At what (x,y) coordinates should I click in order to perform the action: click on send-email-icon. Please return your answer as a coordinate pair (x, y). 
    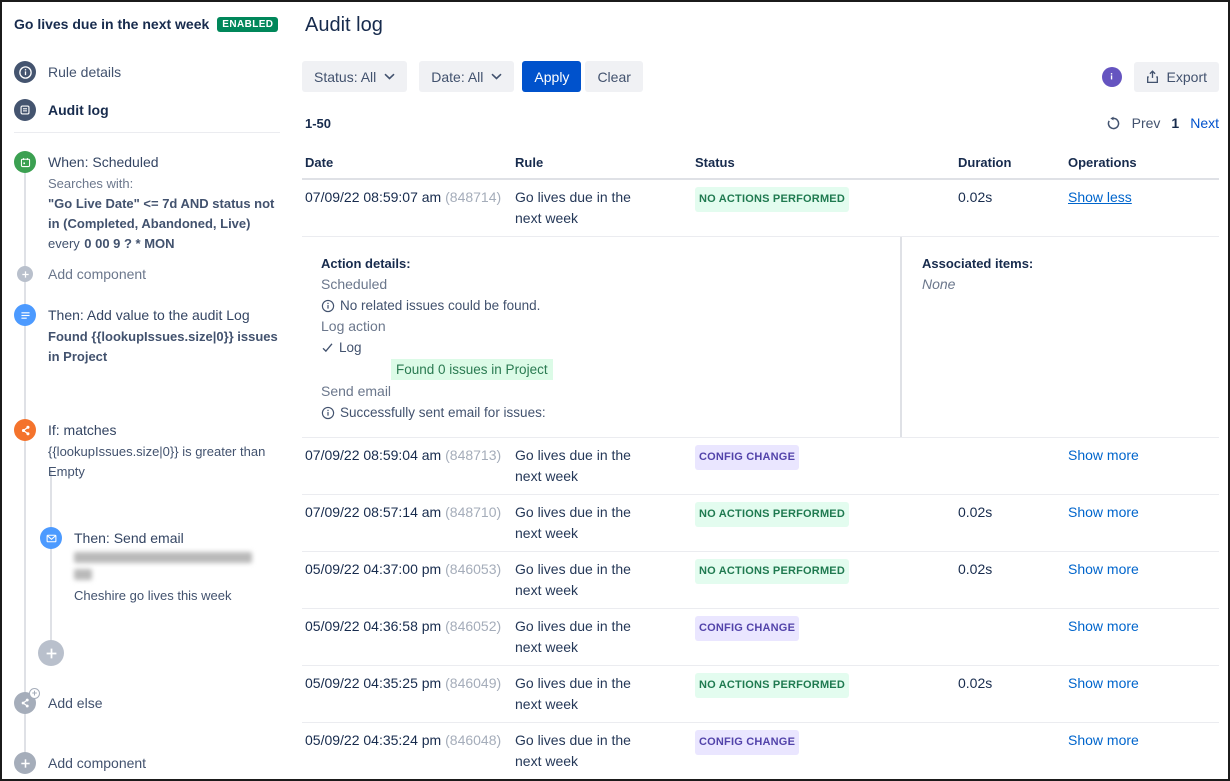
    Looking at the image, I should click on (51, 538).